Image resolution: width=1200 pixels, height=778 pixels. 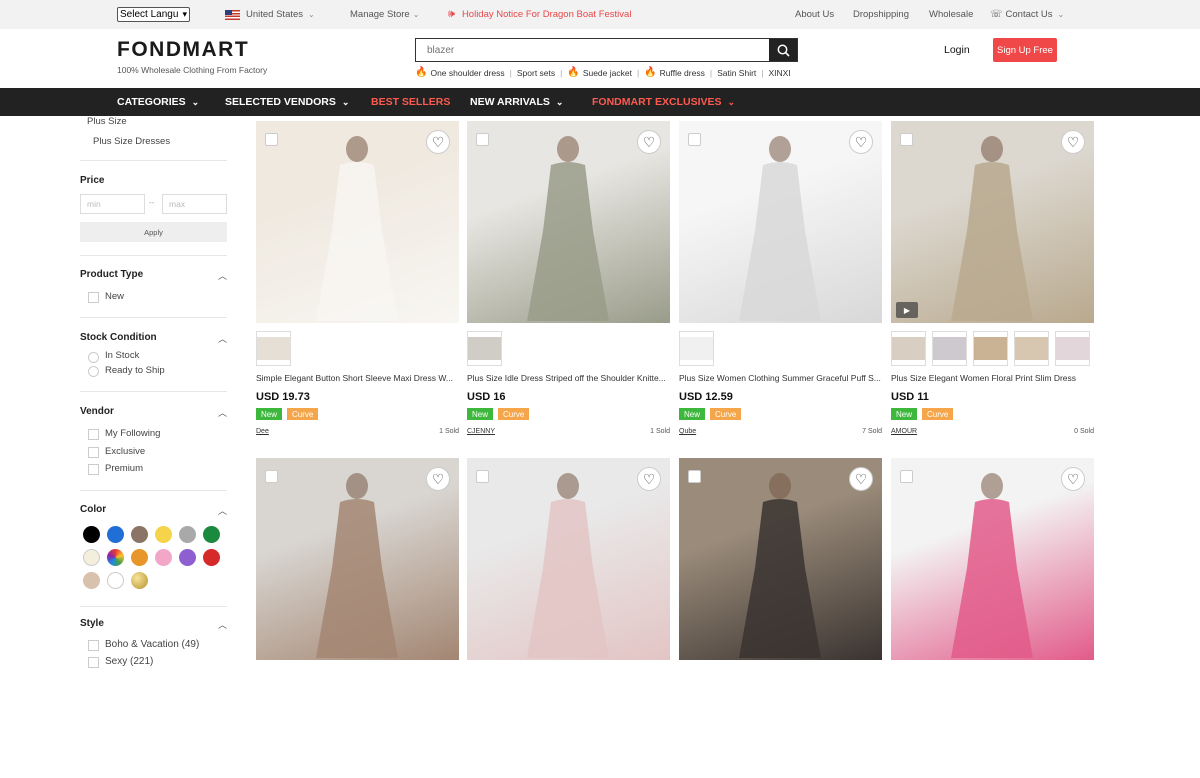 What do you see at coordinates (152, 644) in the screenshot?
I see `filter-option-boho-vacation: Boho & Vacation (49)` at bounding box center [152, 644].